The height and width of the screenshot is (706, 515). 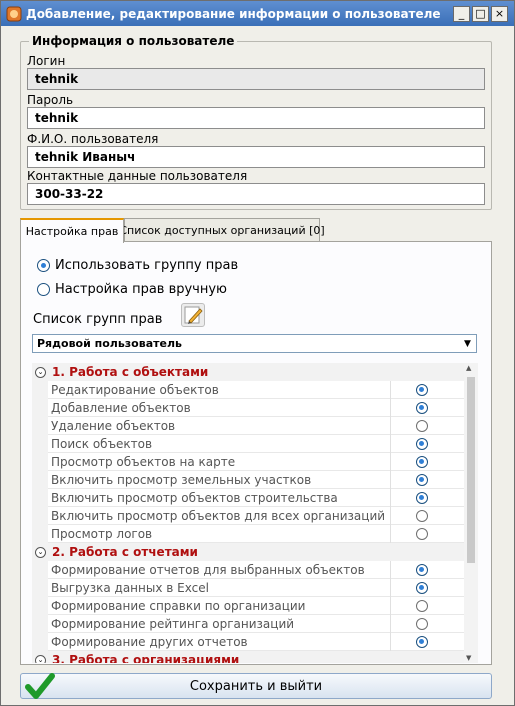 What do you see at coordinates (468, 658) in the screenshot?
I see `scroll-down-icon: ▼` at bounding box center [468, 658].